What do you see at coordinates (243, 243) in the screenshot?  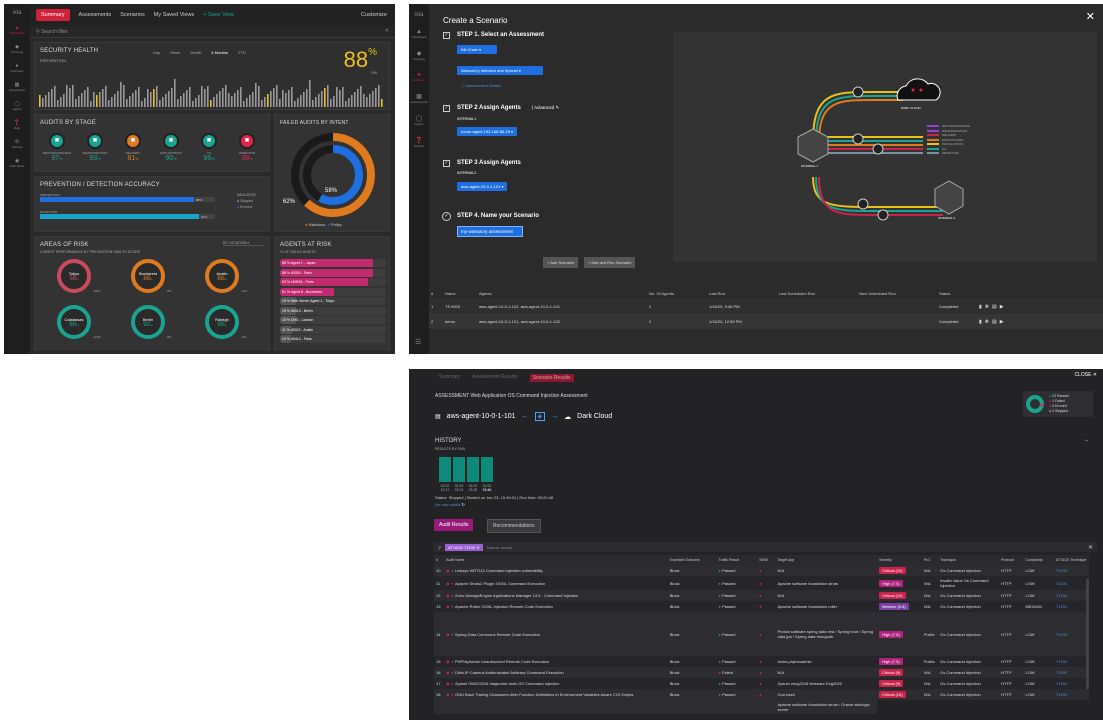 I see `location-filter: BY LOCATION ▾` at bounding box center [243, 243].